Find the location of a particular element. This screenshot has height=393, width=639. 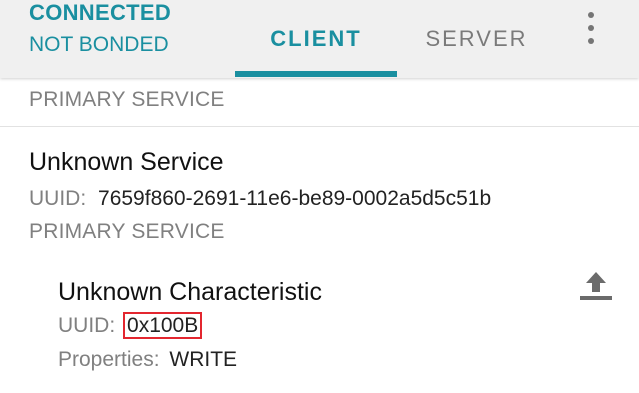

tab-server: SERVER is located at coordinates (476, 39).